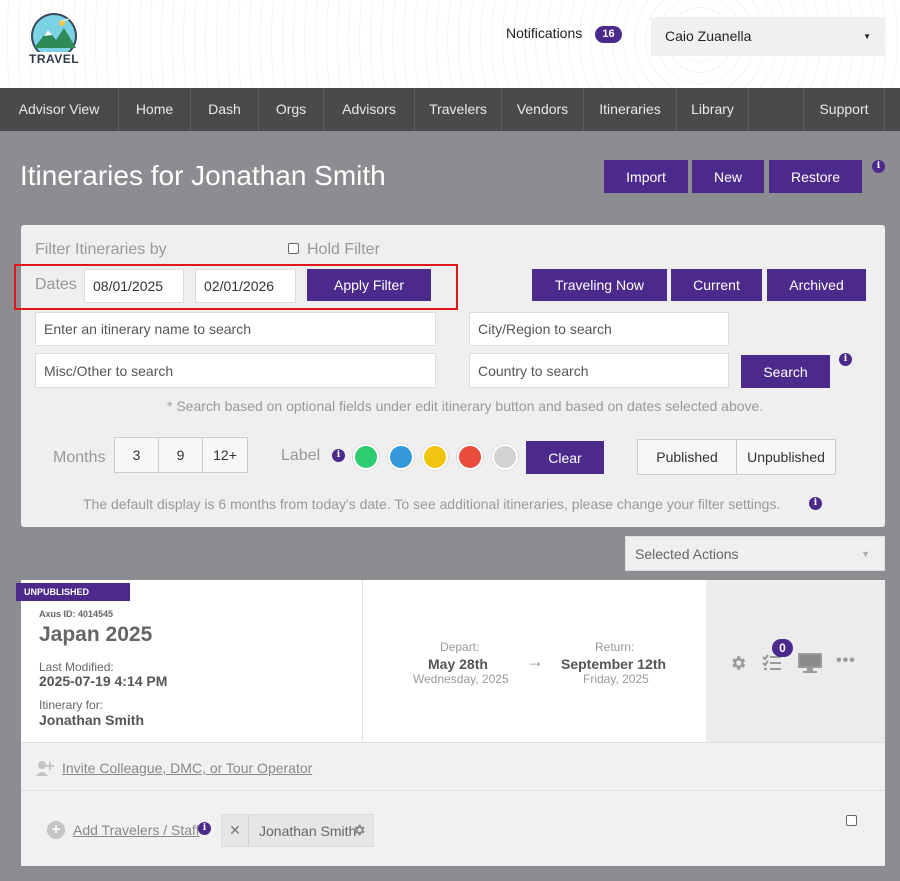 Image resolution: width=900 pixels, height=881 pixels. I want to click on last-modified-value: 2025-07-19 4:14 PM, so click(103, 681).